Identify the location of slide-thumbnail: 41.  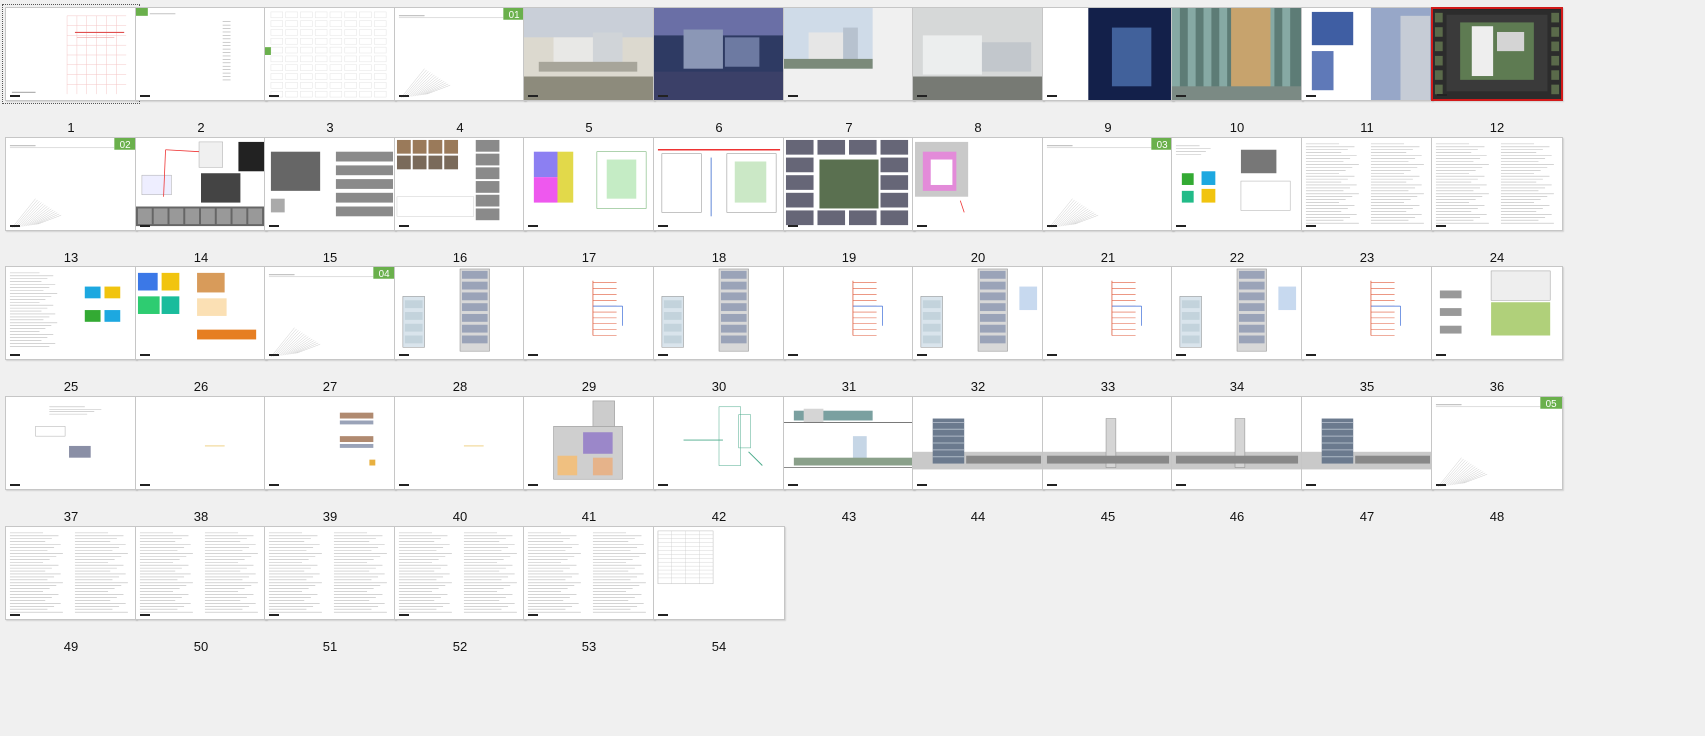
(586, 456).